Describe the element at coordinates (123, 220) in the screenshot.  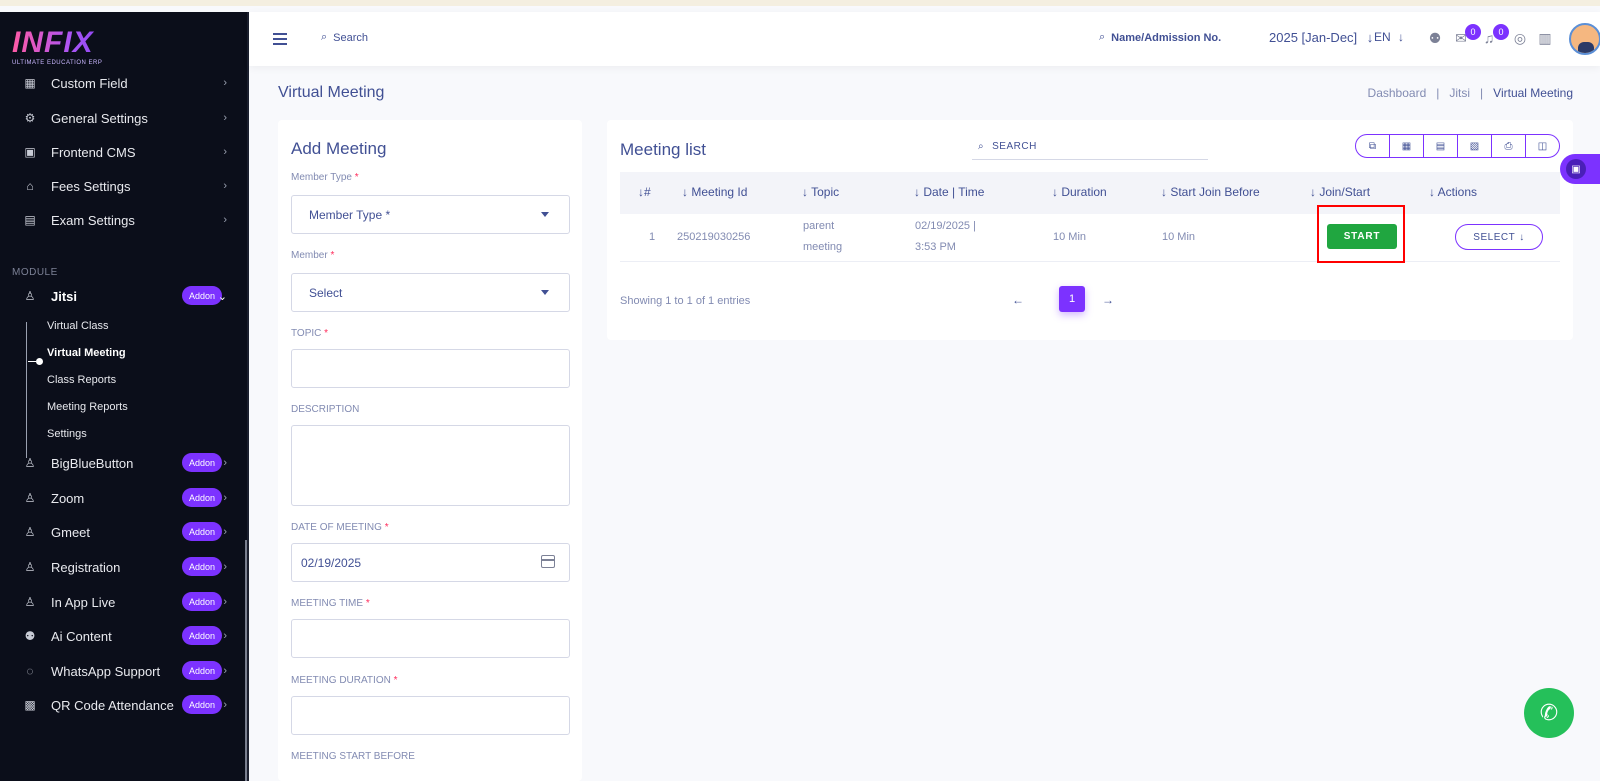
I see `sidebar-item-exam-settings: ▤ Exam Settings ›` at that location.